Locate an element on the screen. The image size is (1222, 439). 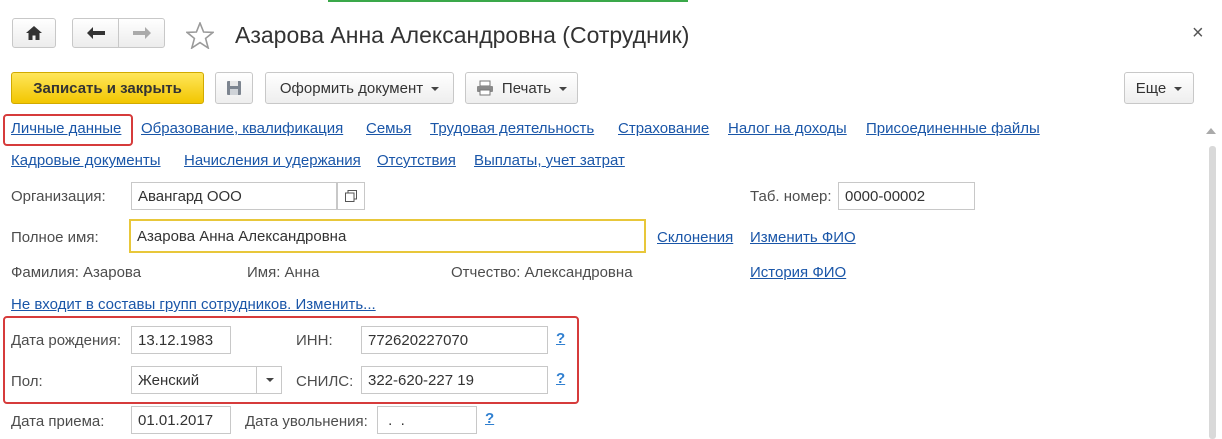
arrow-left-icon is located at coordinates (95, 33).